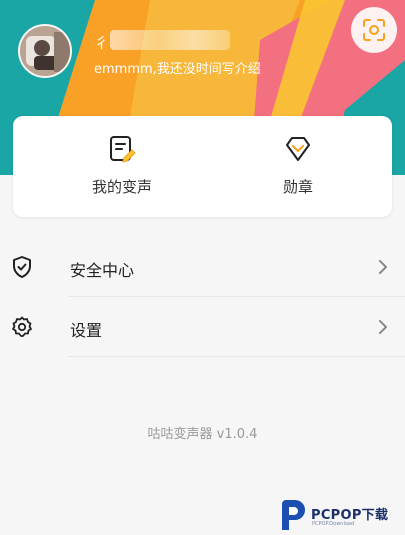  I want to click on profile-bio: emmmm,我还没时间写介绍, so click(177, 69).